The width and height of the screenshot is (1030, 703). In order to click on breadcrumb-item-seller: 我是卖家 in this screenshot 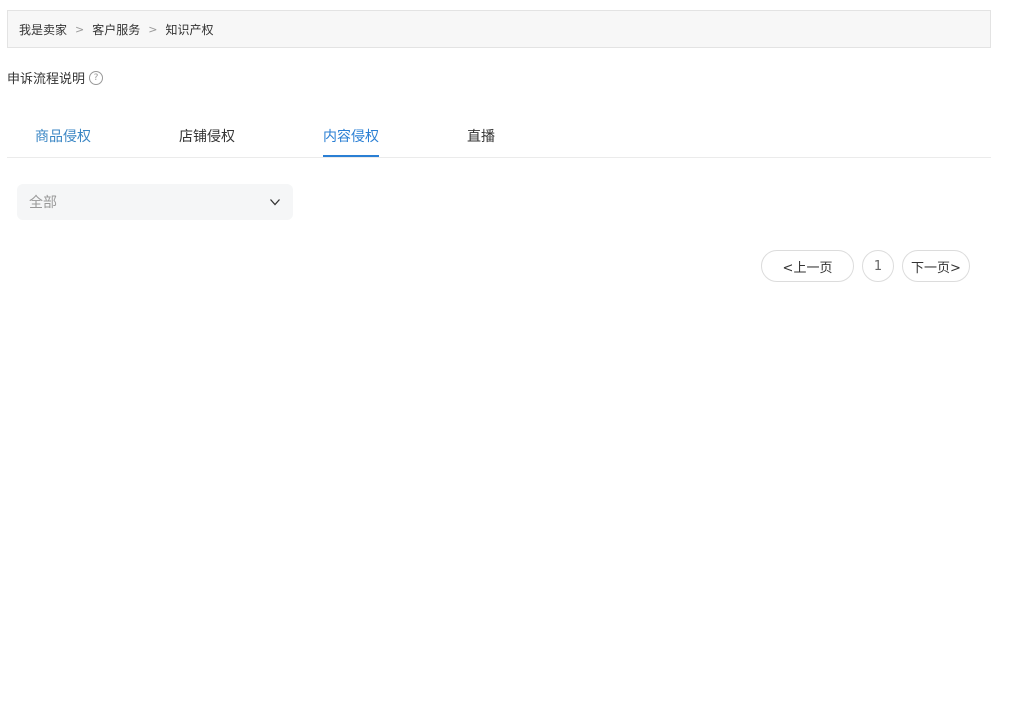, I will do `click(43, 29)`.